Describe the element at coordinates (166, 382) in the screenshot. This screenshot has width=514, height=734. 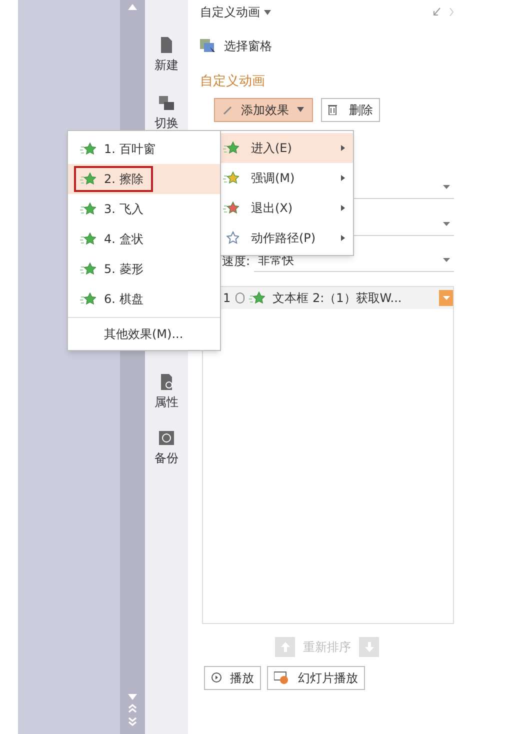
I see `document-search-icon` at that location.